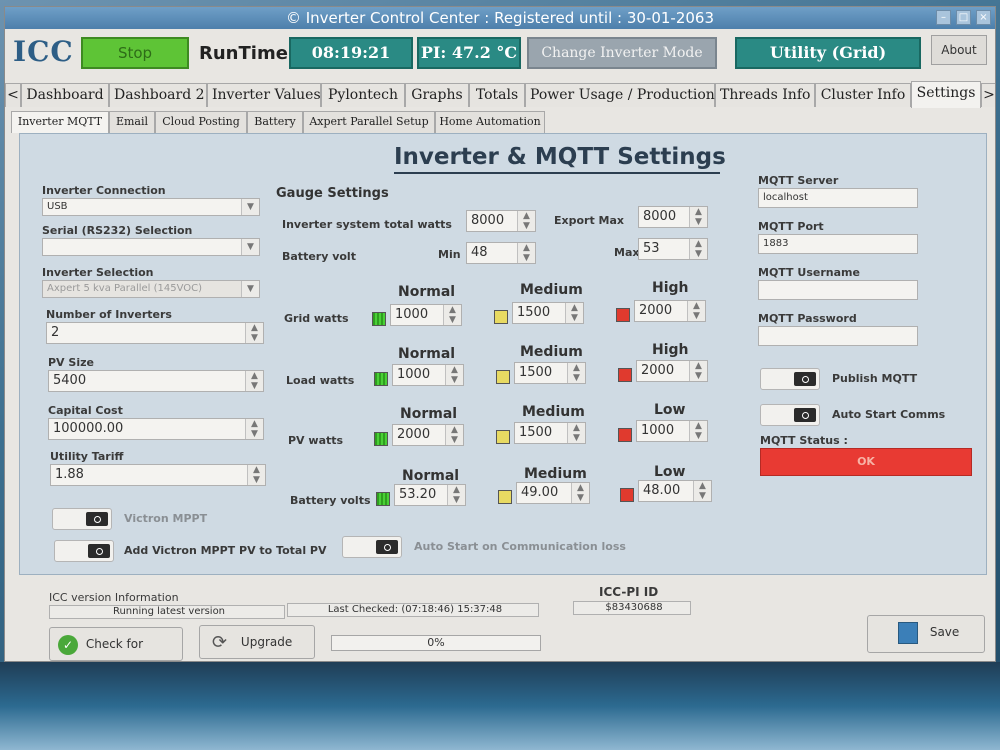 Image resolution: width=1000 pixels, height=750 pixels. What do you see at coordinates (65, 95) in the screenshot?
I see `tab-dashboard: Dashboard` at bounding box center [65, 95].